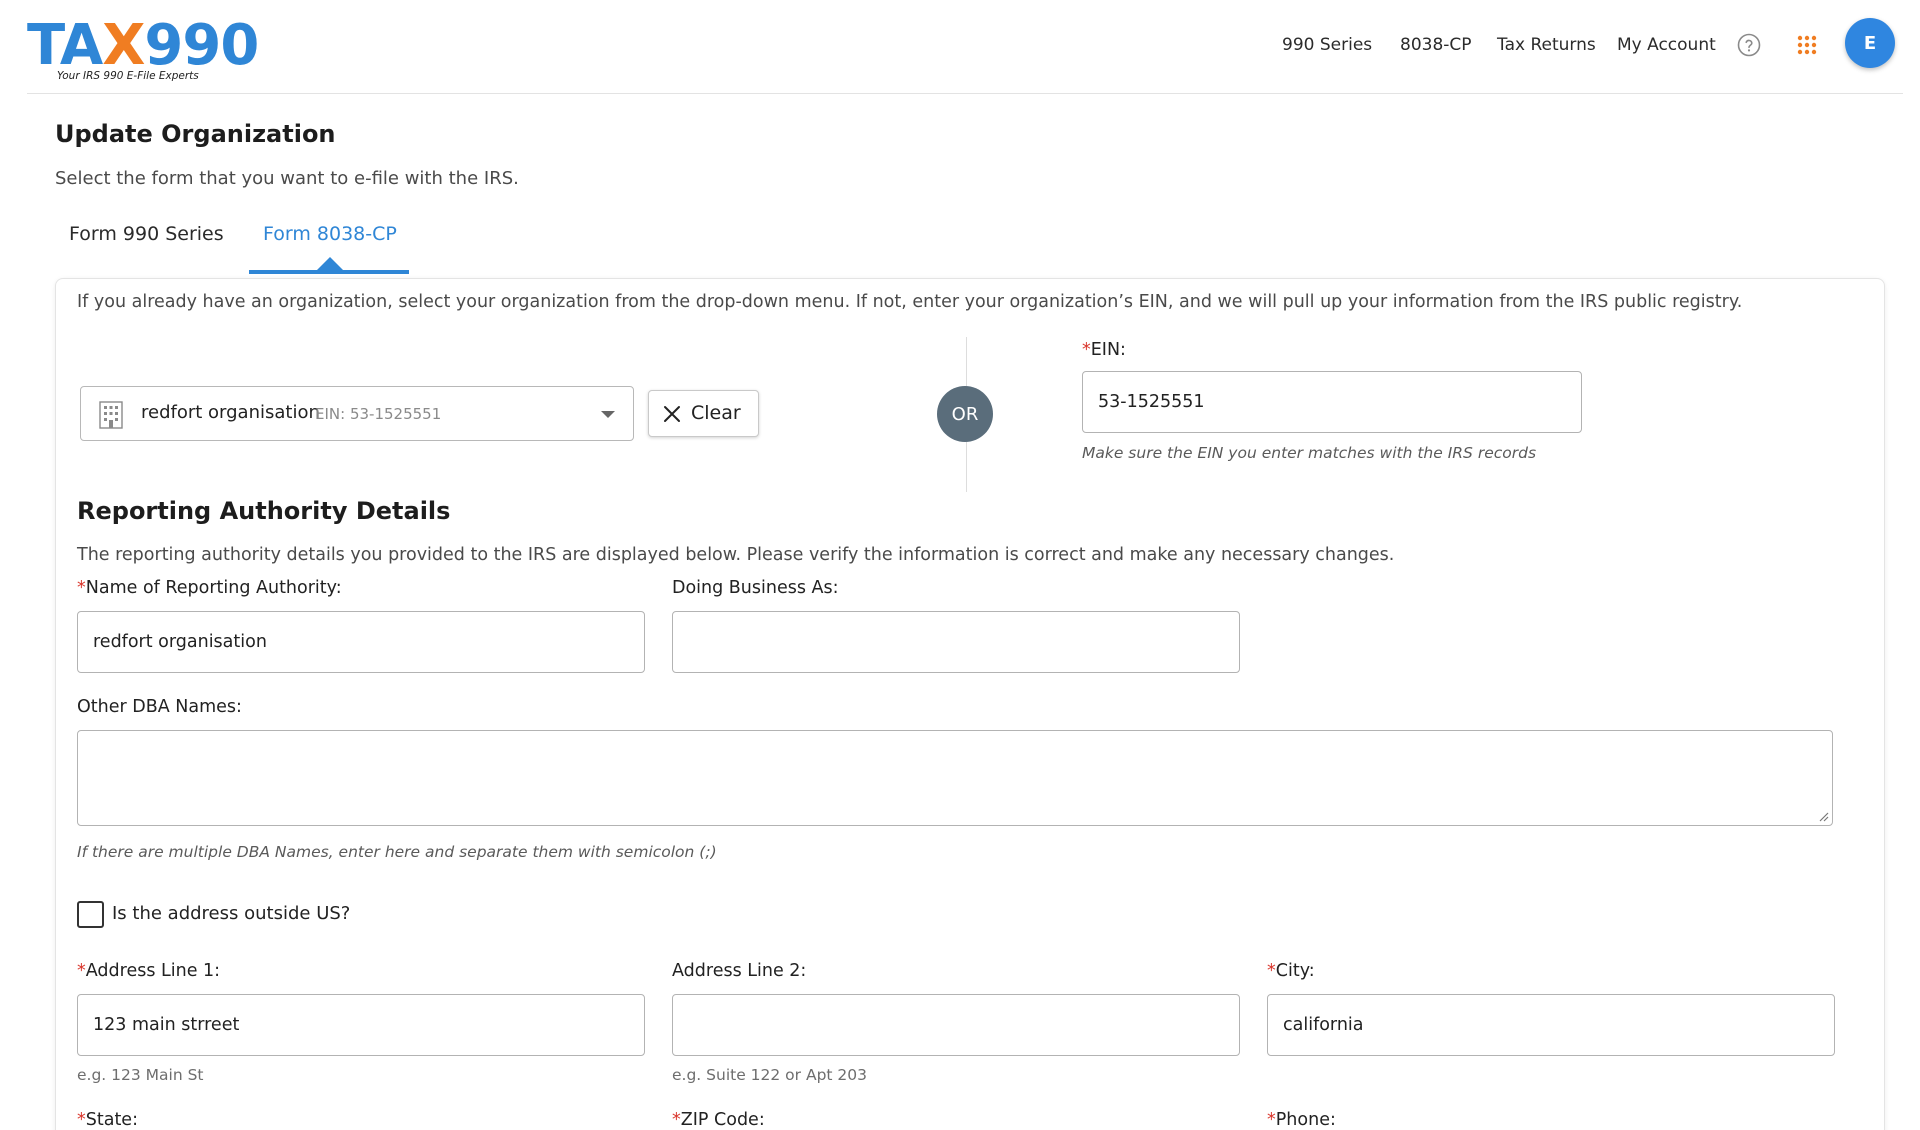 Image resolution: width=1920 pixels, height=1130 pixels. I want to click on logo-tagline: Your IRS 990 E-File Experts, so click(128, 76).